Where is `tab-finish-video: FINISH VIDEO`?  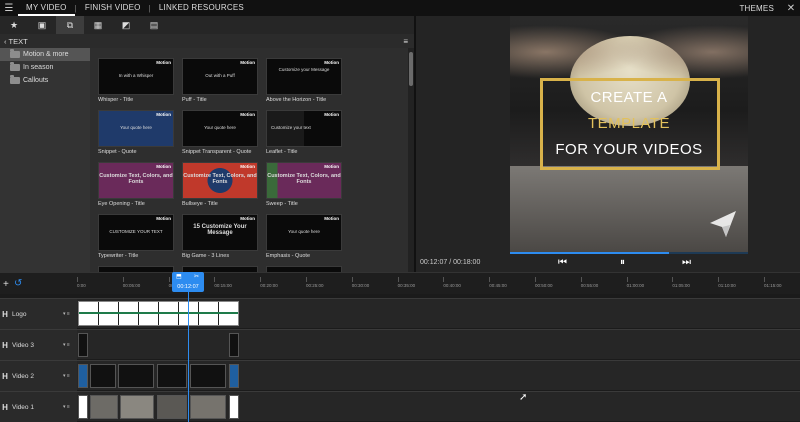
tab-finish-video: FINISH VIDEO is located at coordinates (113, 8).